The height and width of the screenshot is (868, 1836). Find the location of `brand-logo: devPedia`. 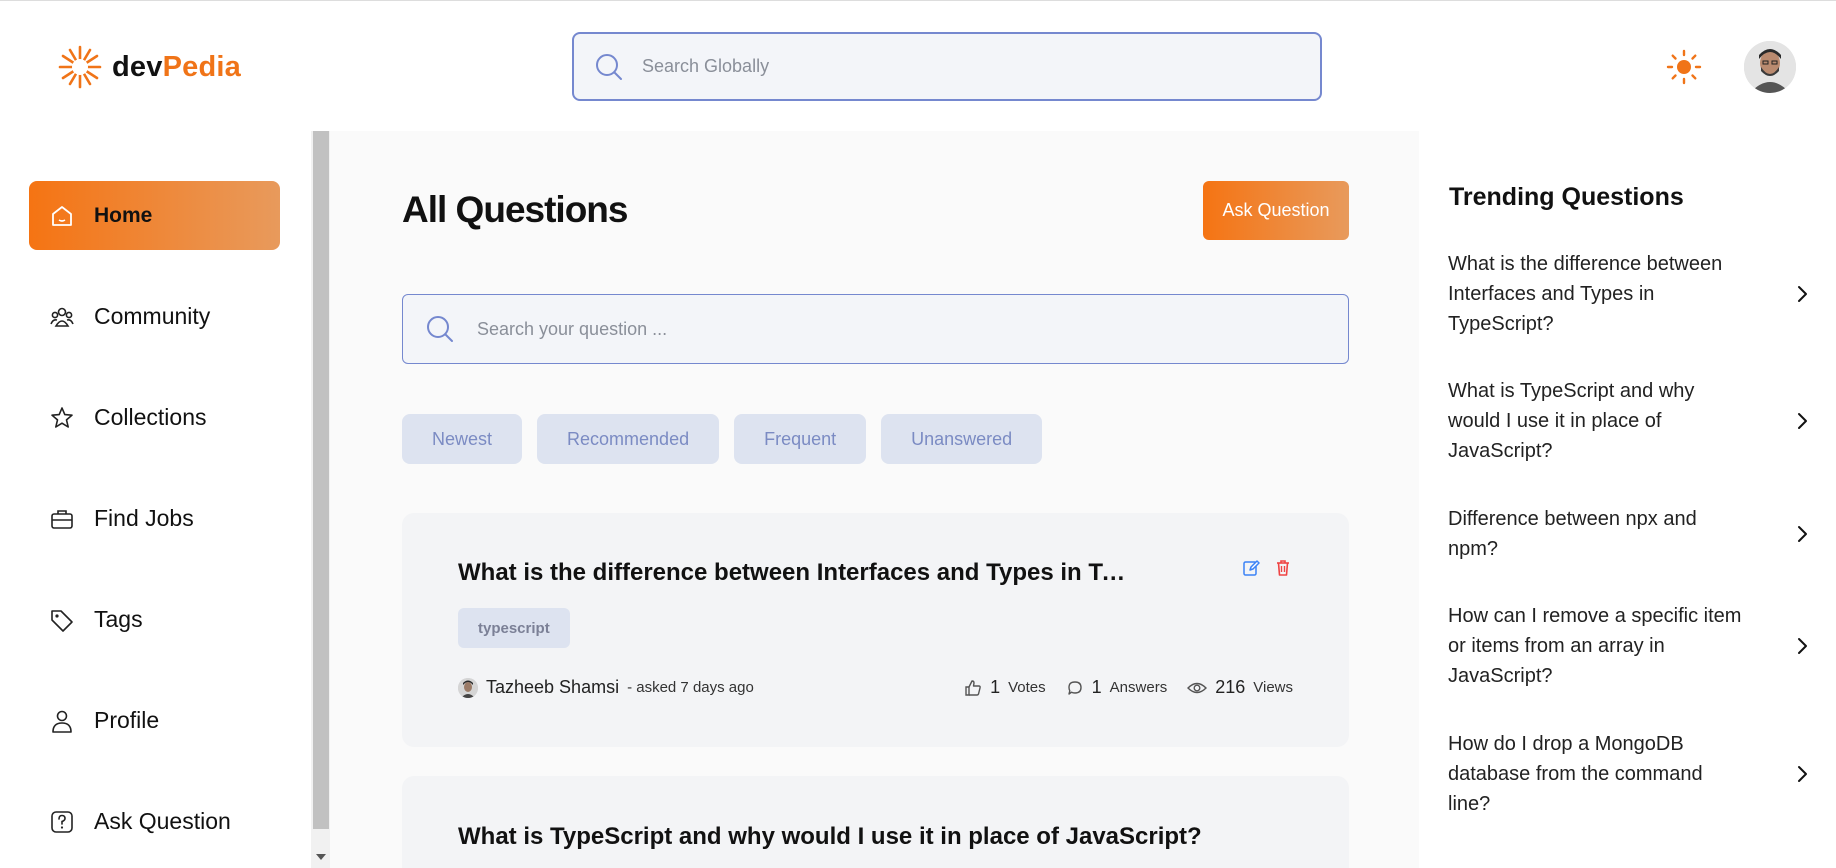

brand-logo: devPedia is located at coordinates (148, 67).